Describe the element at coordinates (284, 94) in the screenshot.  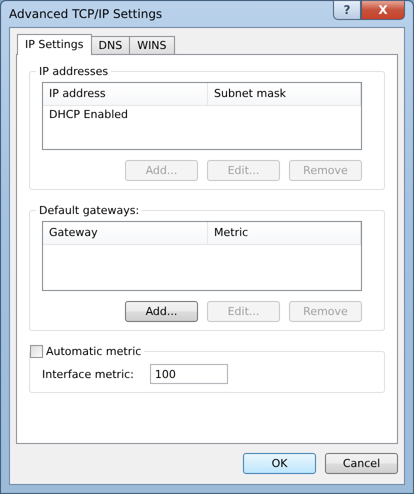
I see `column-header: Subnet mask` at that location.